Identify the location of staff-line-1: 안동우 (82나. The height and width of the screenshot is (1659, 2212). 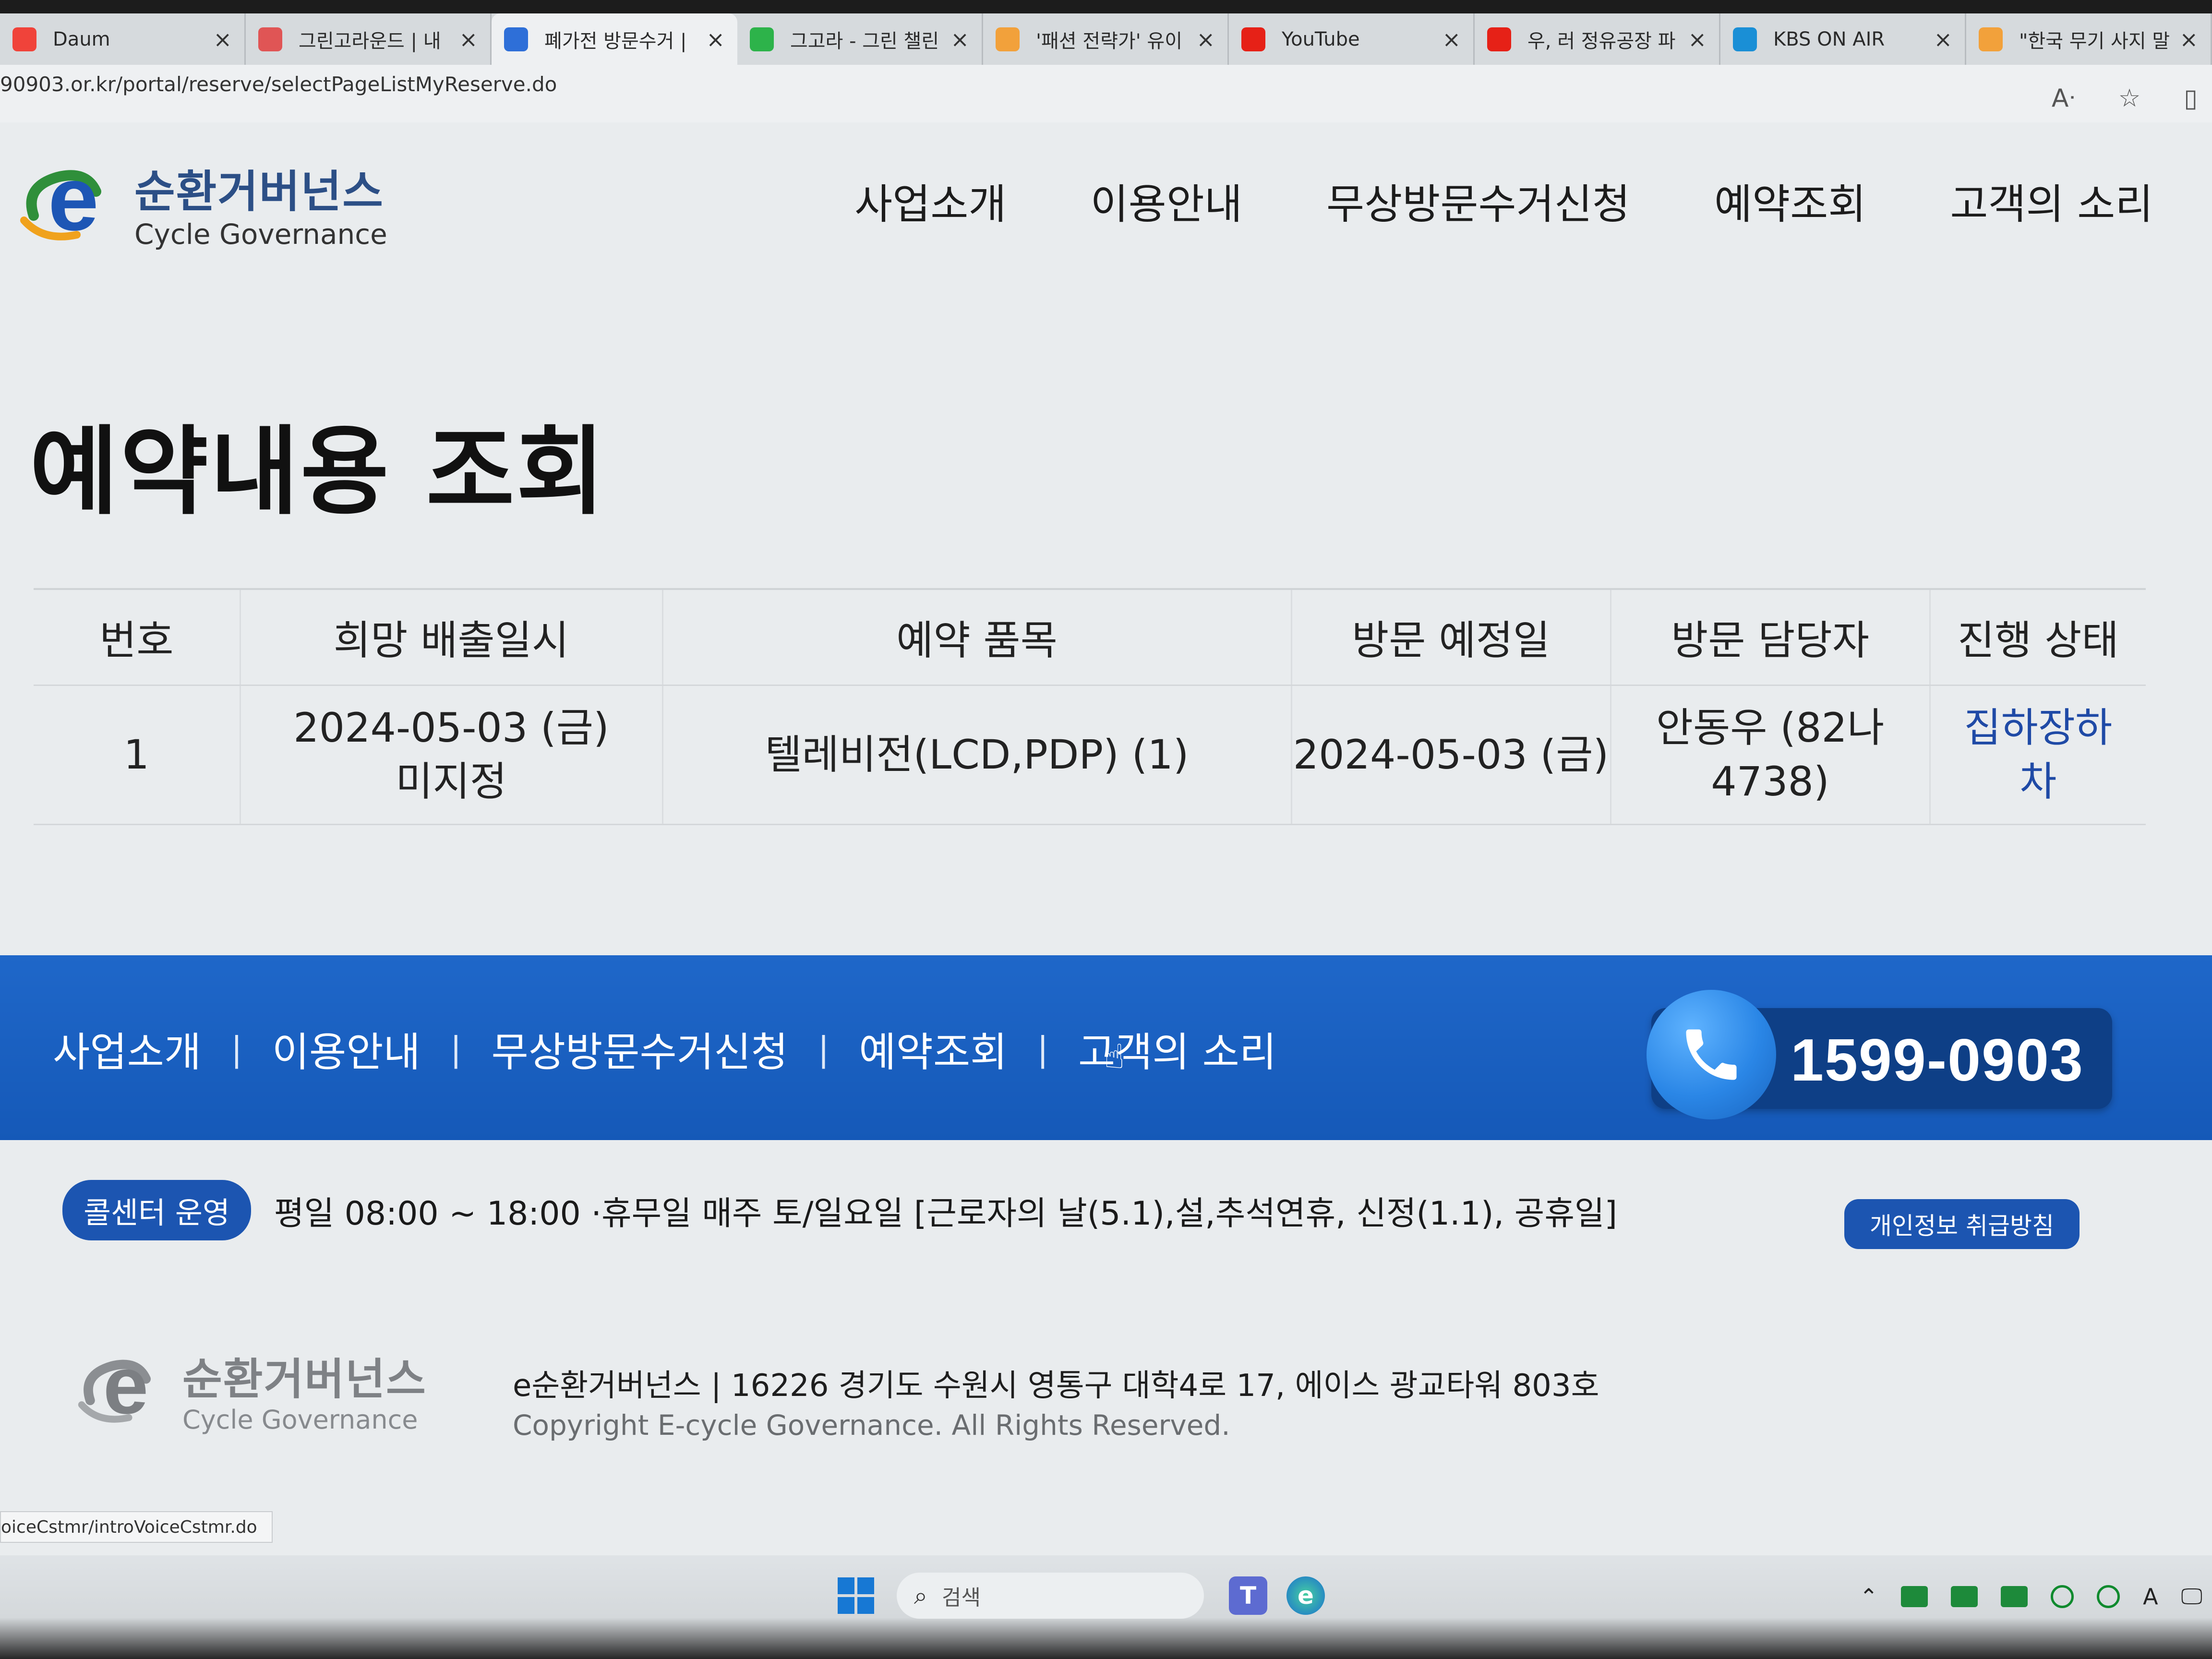
(1771, 728).